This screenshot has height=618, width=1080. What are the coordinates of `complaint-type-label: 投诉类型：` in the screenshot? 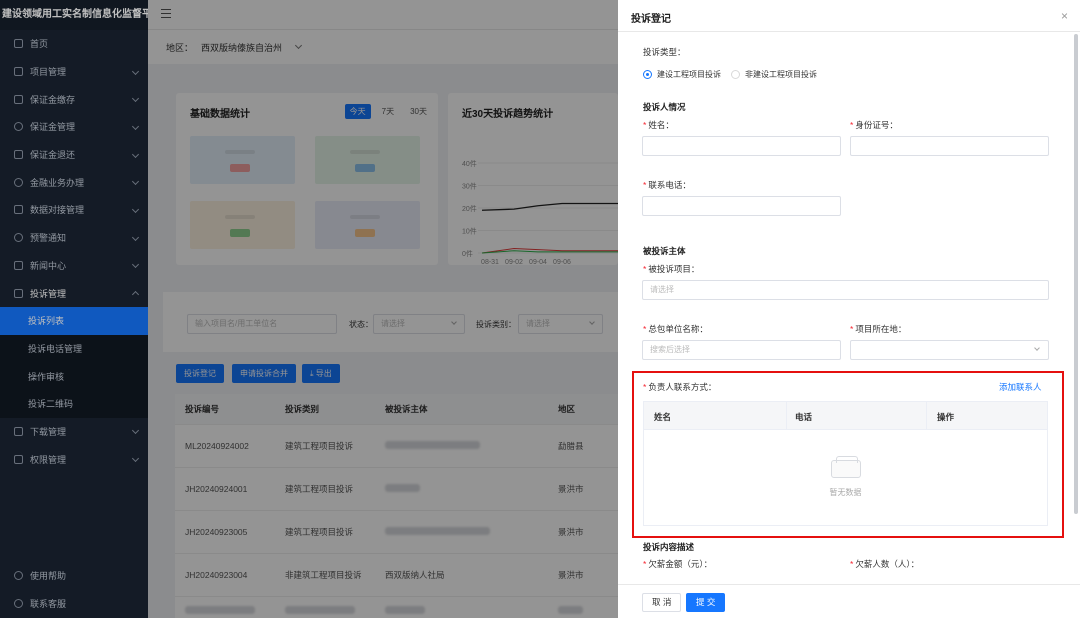 It's located at (664, 52).